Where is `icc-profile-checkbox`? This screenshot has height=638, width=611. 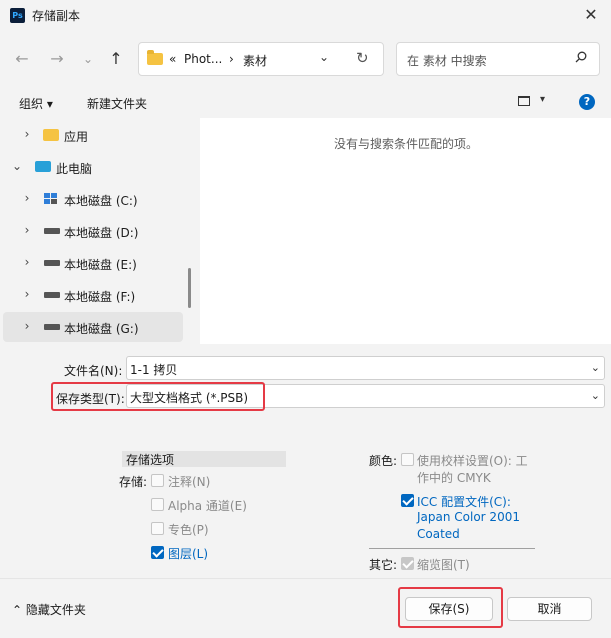 icc-profile-checkbox is located at coordinates (407, 500).